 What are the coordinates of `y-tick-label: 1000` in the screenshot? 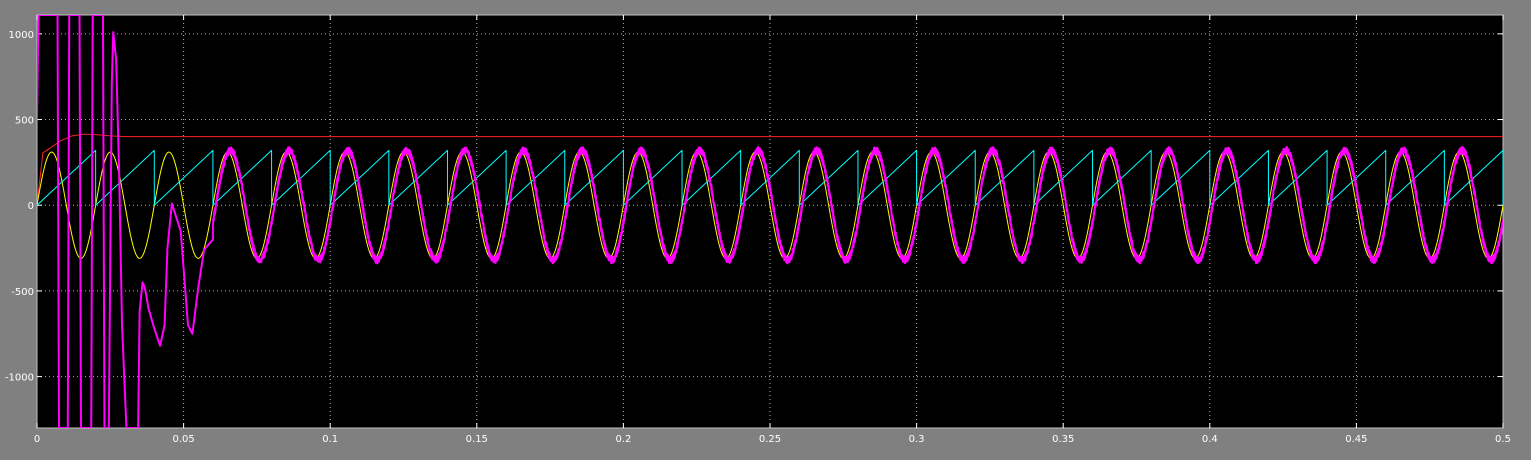 It's located at (21, 35).